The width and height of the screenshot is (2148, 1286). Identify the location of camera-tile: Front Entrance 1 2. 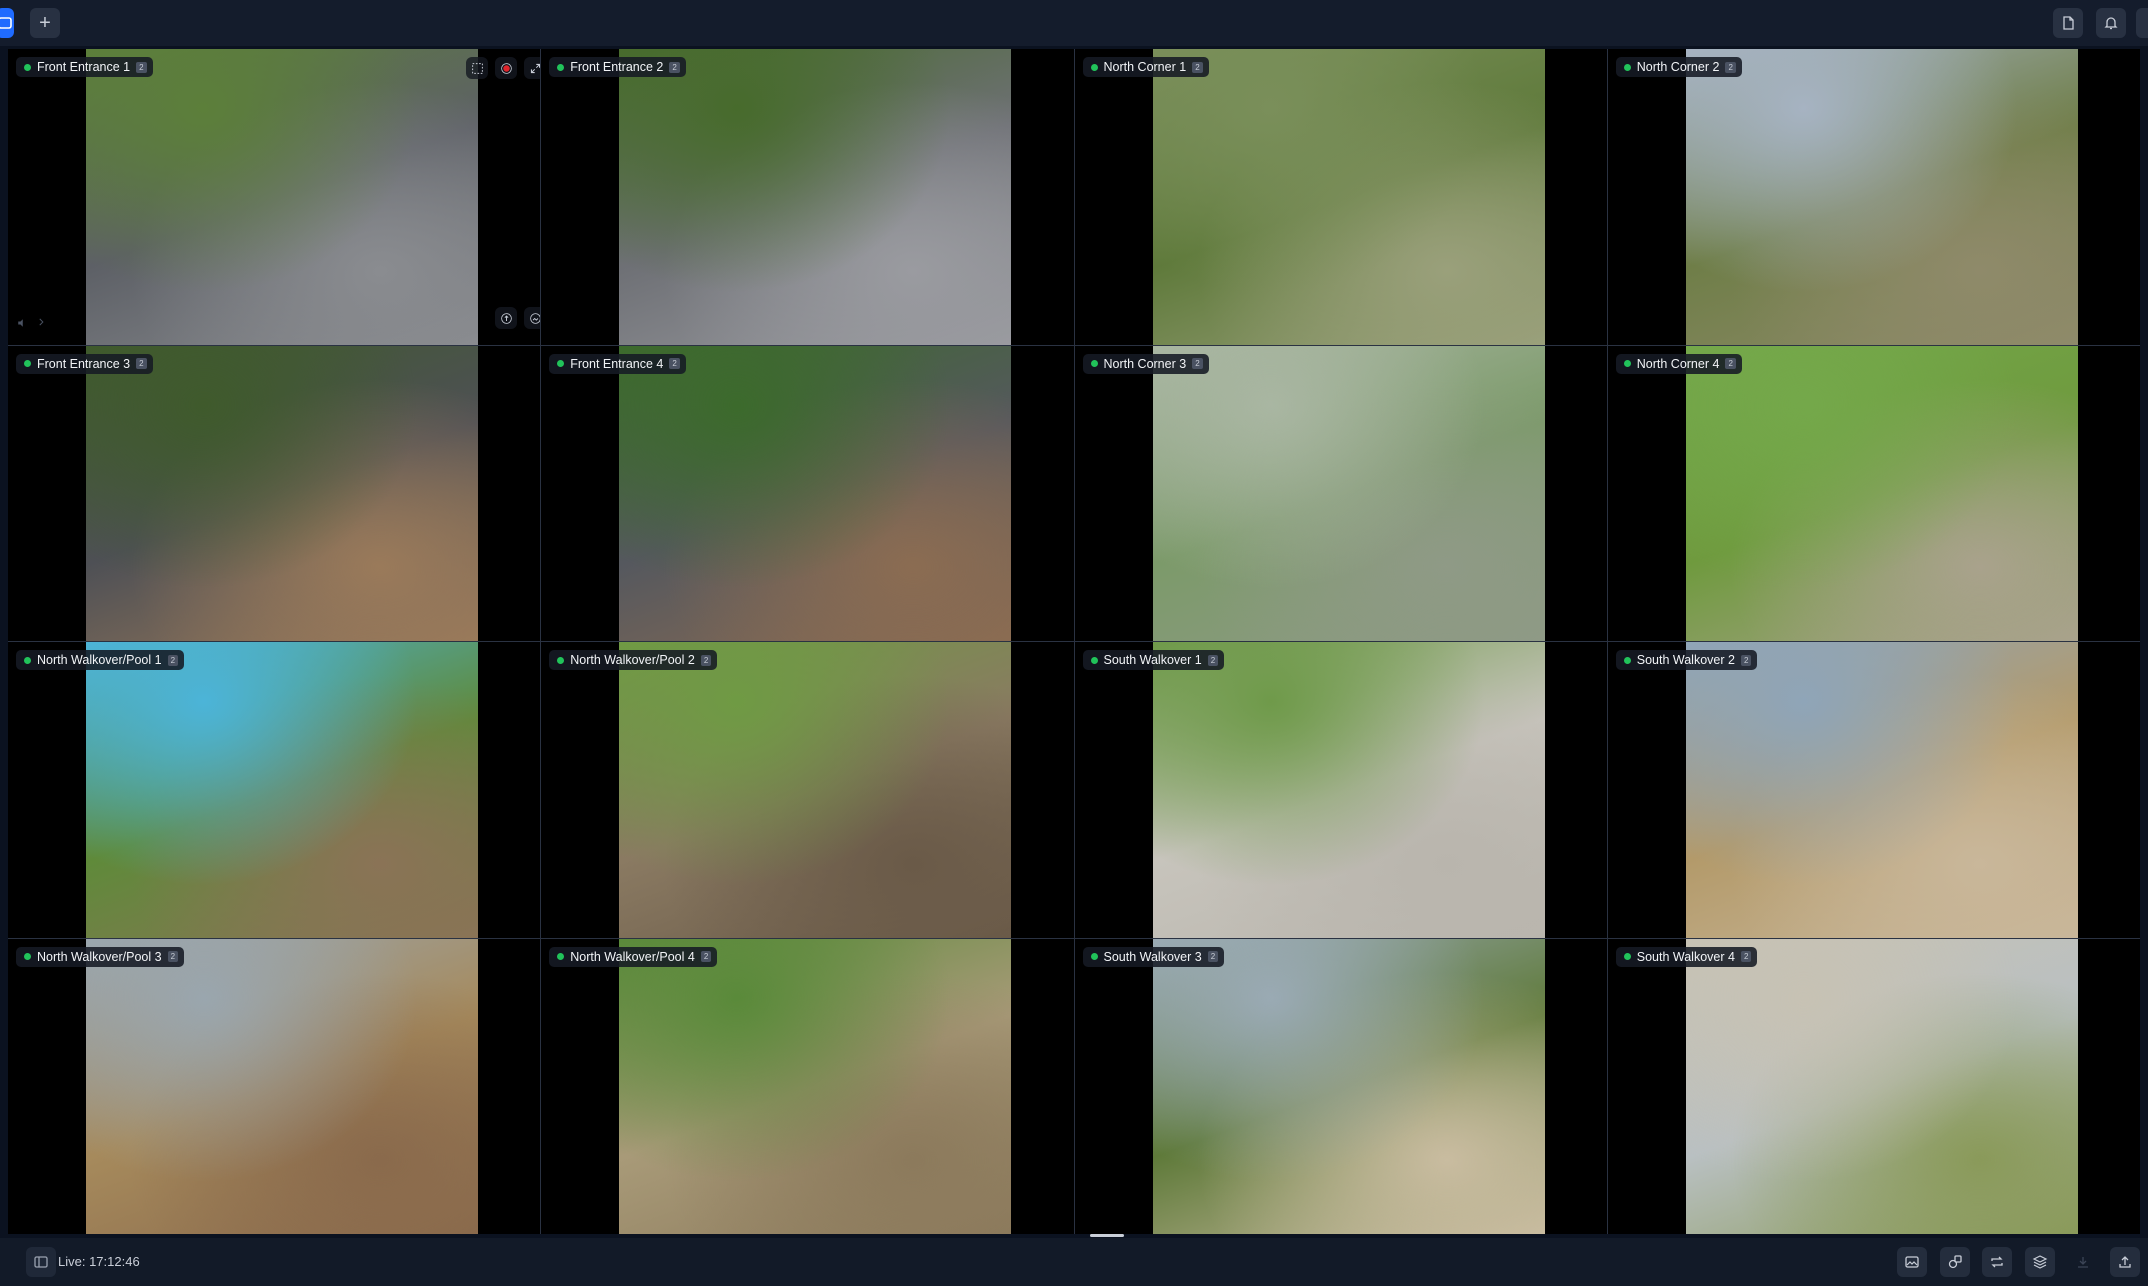
(274, 197).